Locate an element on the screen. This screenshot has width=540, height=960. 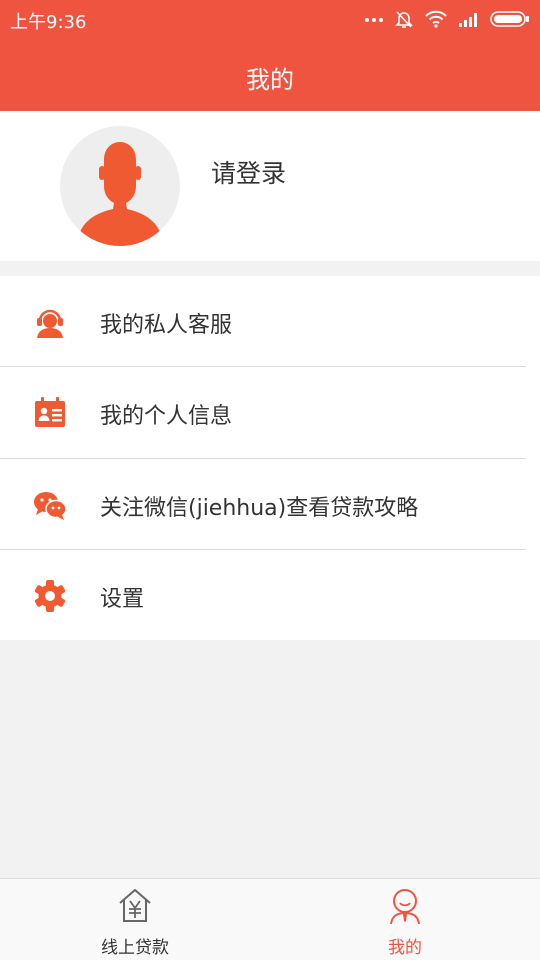
avatar is located at coordinates (120, 186).